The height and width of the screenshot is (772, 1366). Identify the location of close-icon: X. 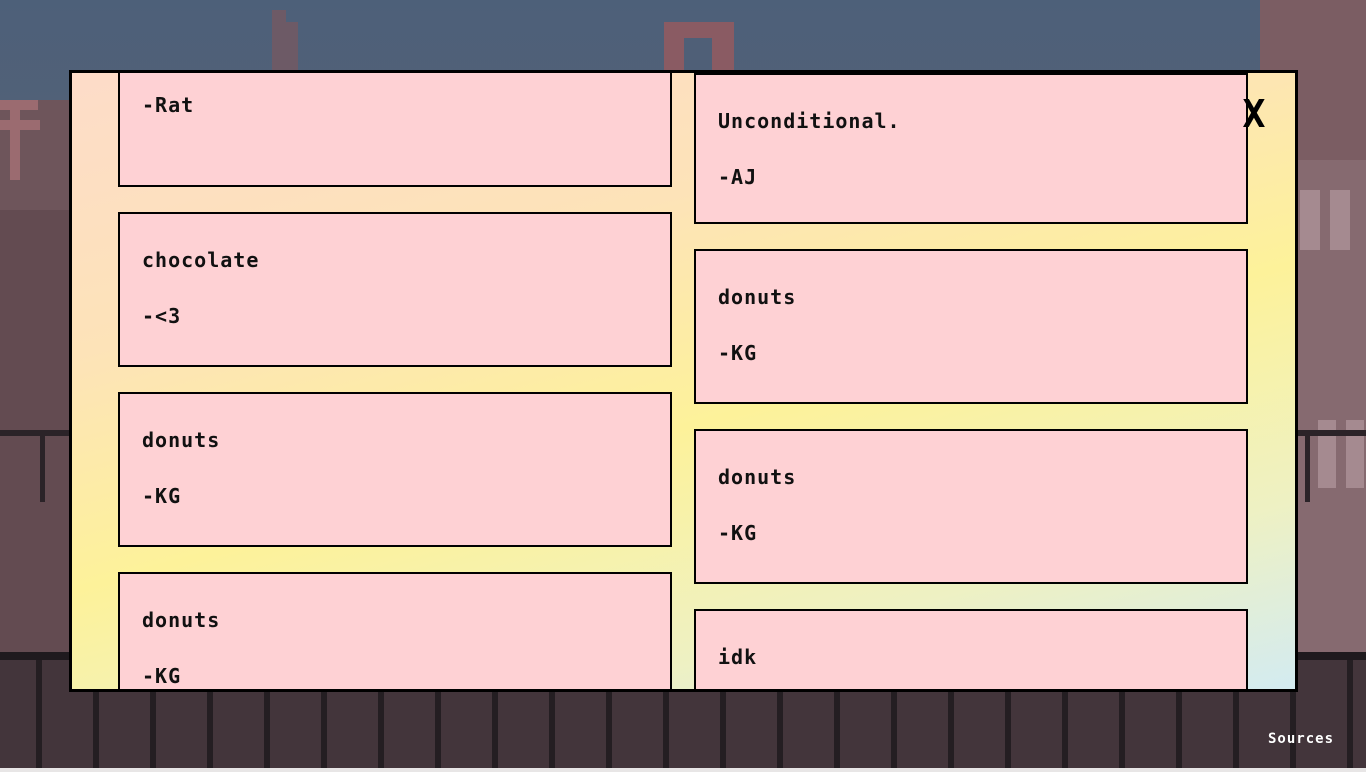
(1254, 114).